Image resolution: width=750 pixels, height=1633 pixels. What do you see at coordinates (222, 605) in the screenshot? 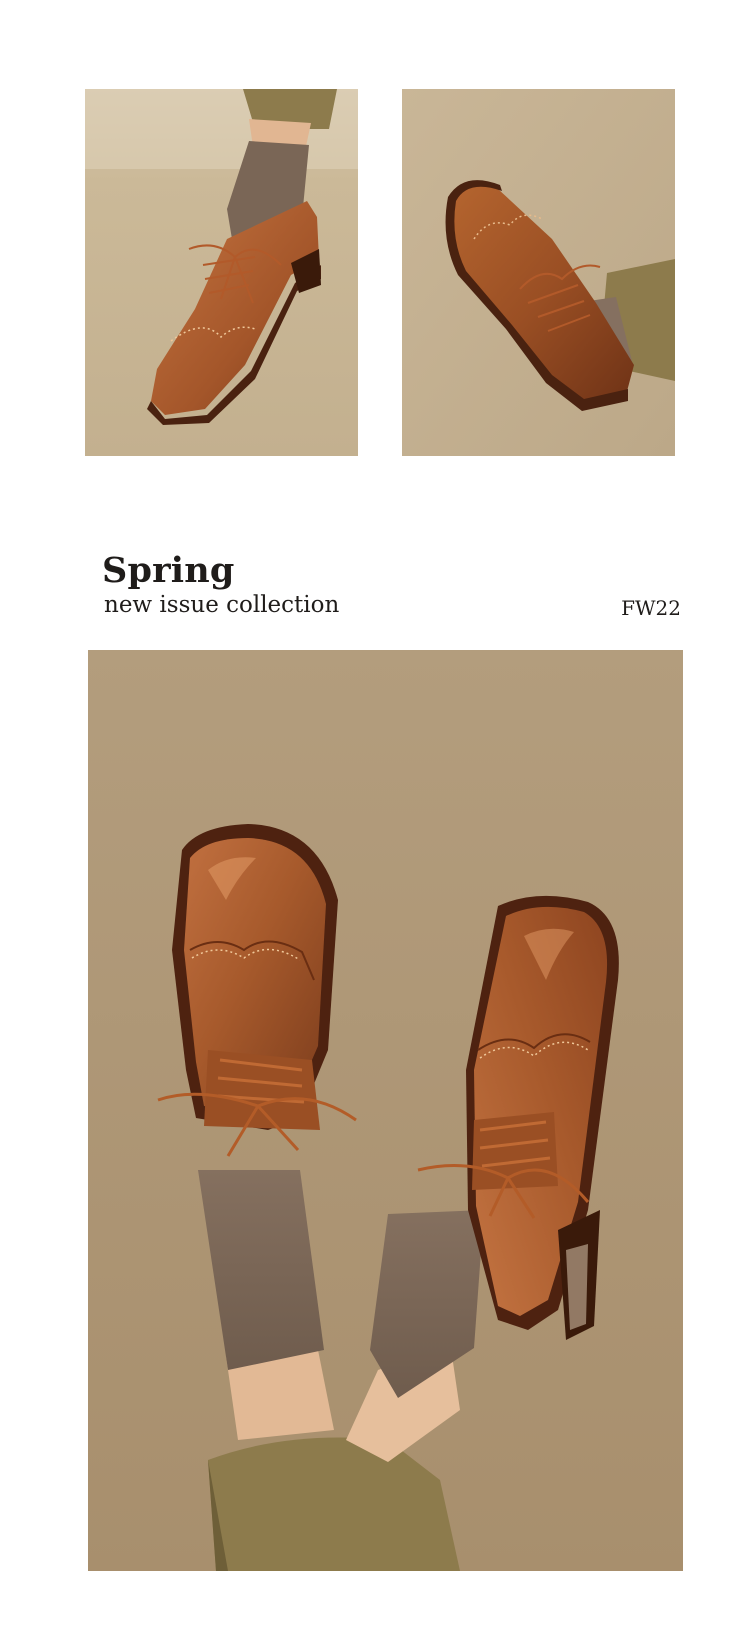
I see `collection-subtitle: new issue collection` at bounding box center [222, 605].